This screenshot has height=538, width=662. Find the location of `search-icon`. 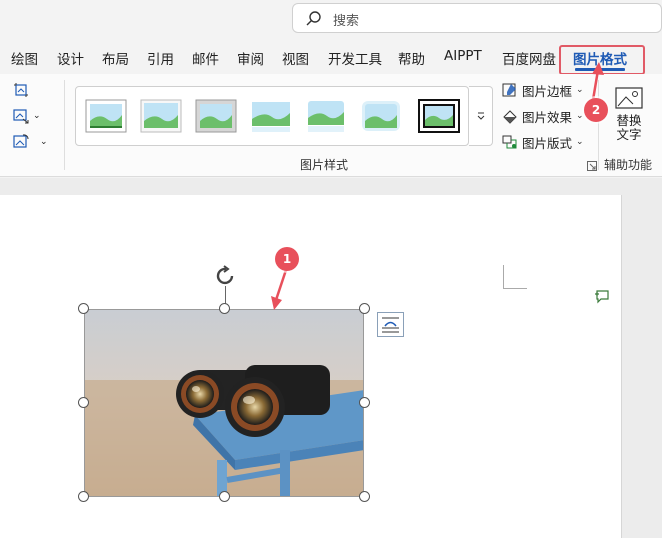

search-icon is located at coordinates (313, 18).